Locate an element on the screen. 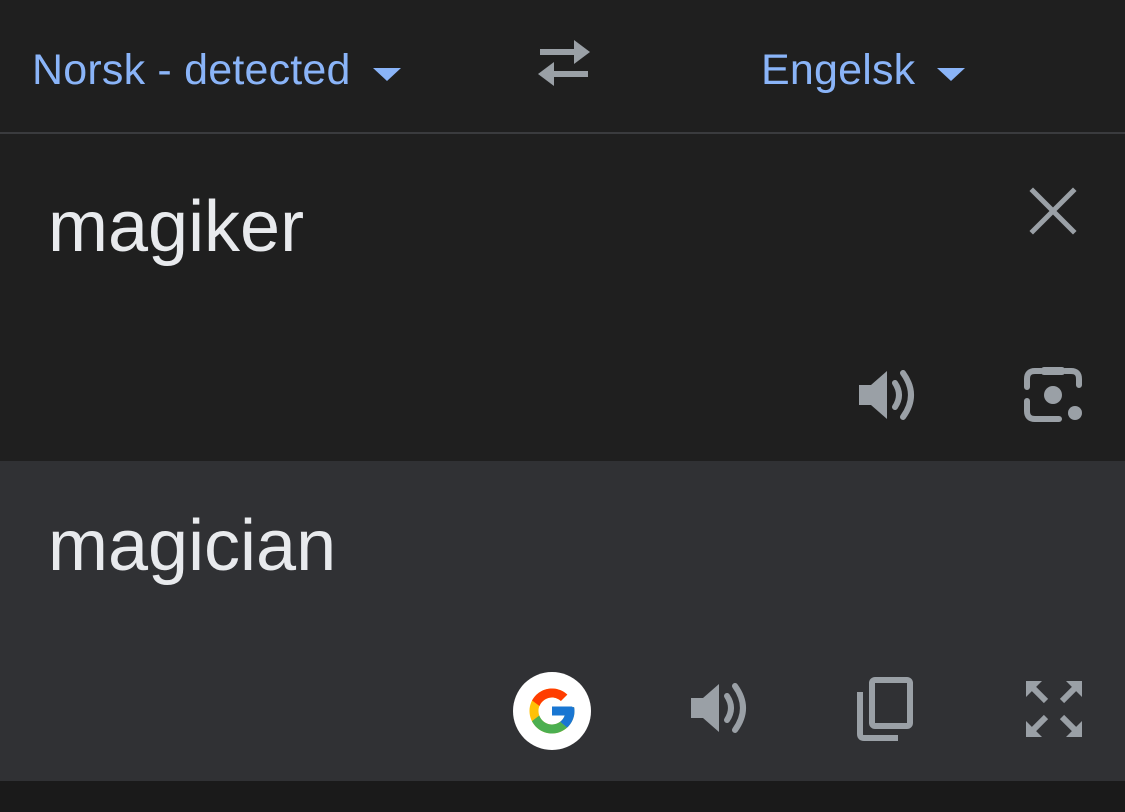 This screenshot has height=812, width=1125. fullscreen-icon is located at coordinates (1054, 709).